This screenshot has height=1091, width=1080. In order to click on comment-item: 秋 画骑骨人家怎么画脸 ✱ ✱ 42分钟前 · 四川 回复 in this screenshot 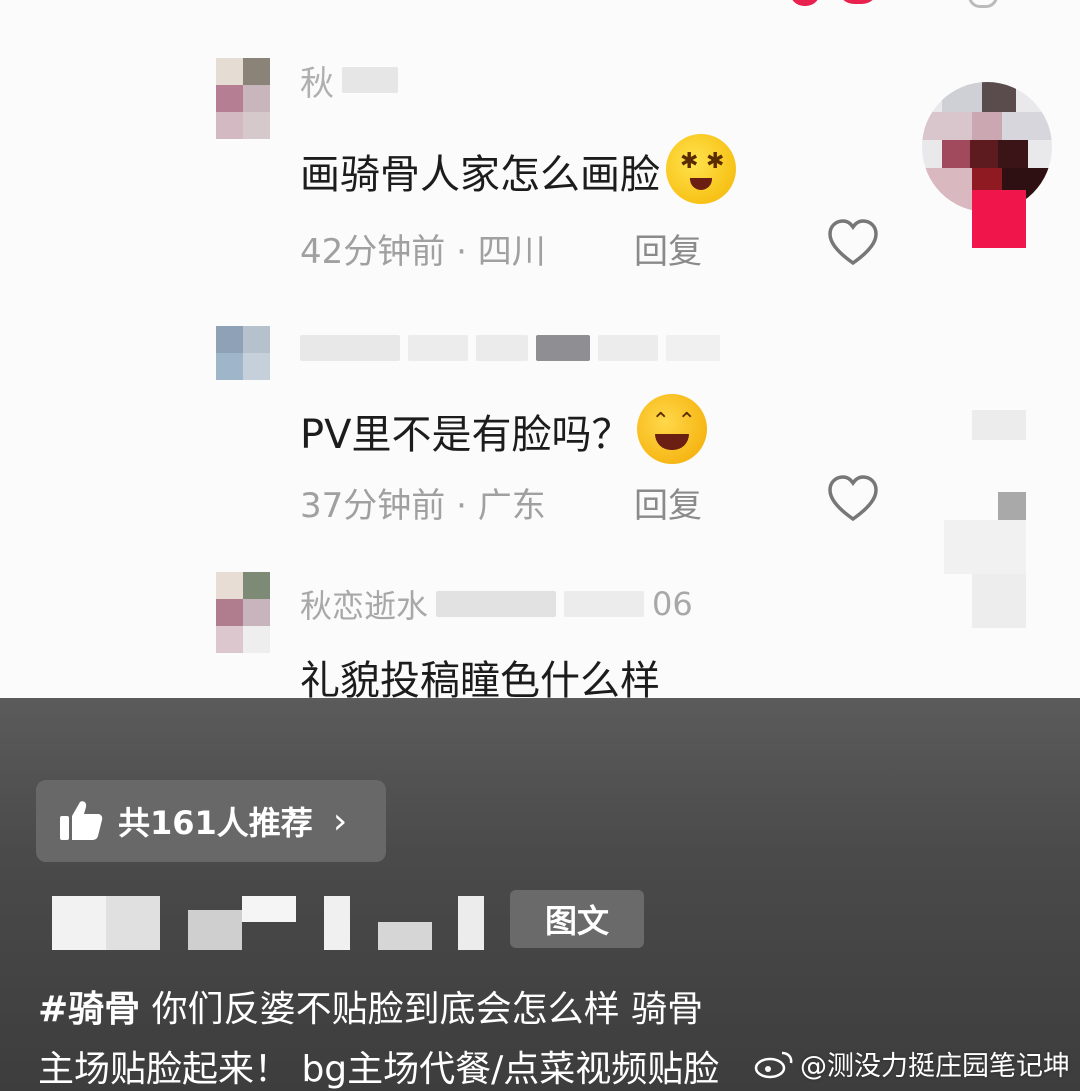, I will do `click(556, 168)`.